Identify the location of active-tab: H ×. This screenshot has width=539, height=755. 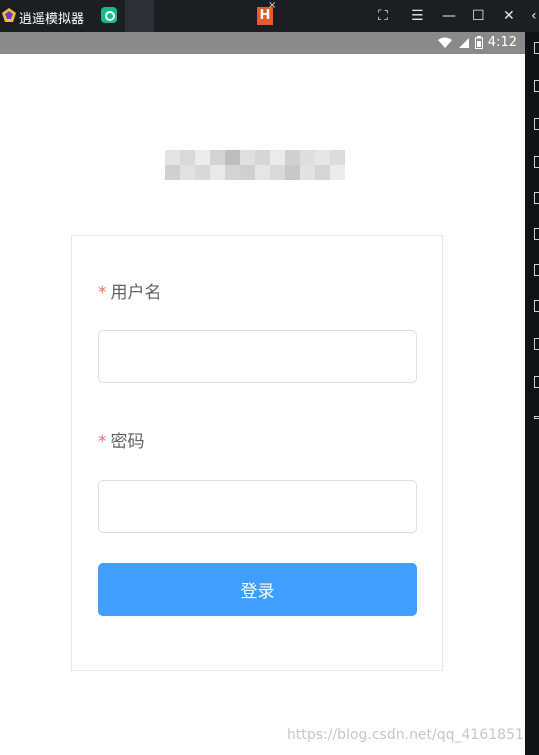
(200, 16).